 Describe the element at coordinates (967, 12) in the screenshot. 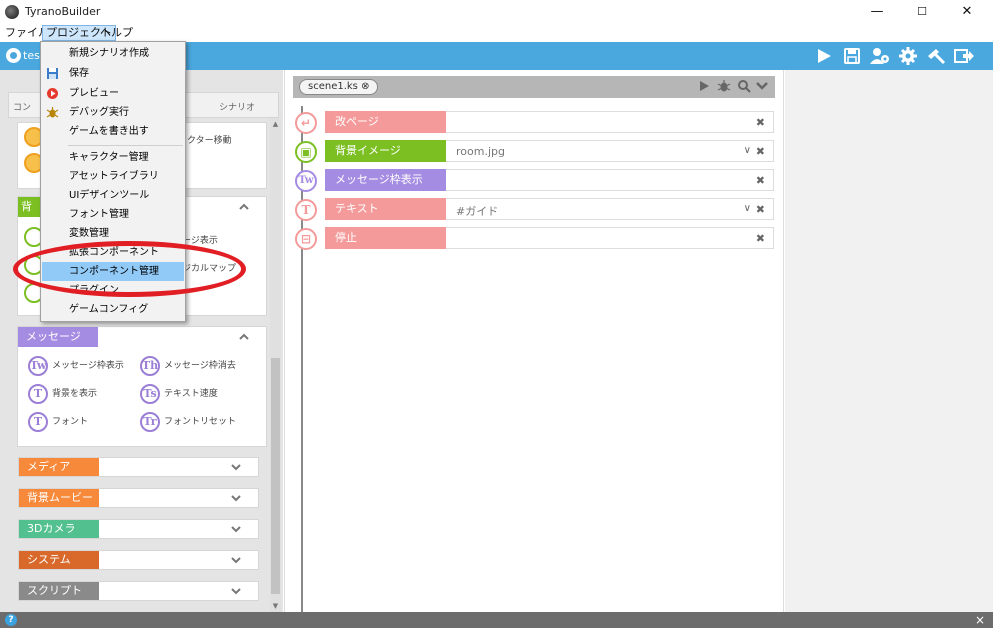

I see `close-button: ✕` at that location.